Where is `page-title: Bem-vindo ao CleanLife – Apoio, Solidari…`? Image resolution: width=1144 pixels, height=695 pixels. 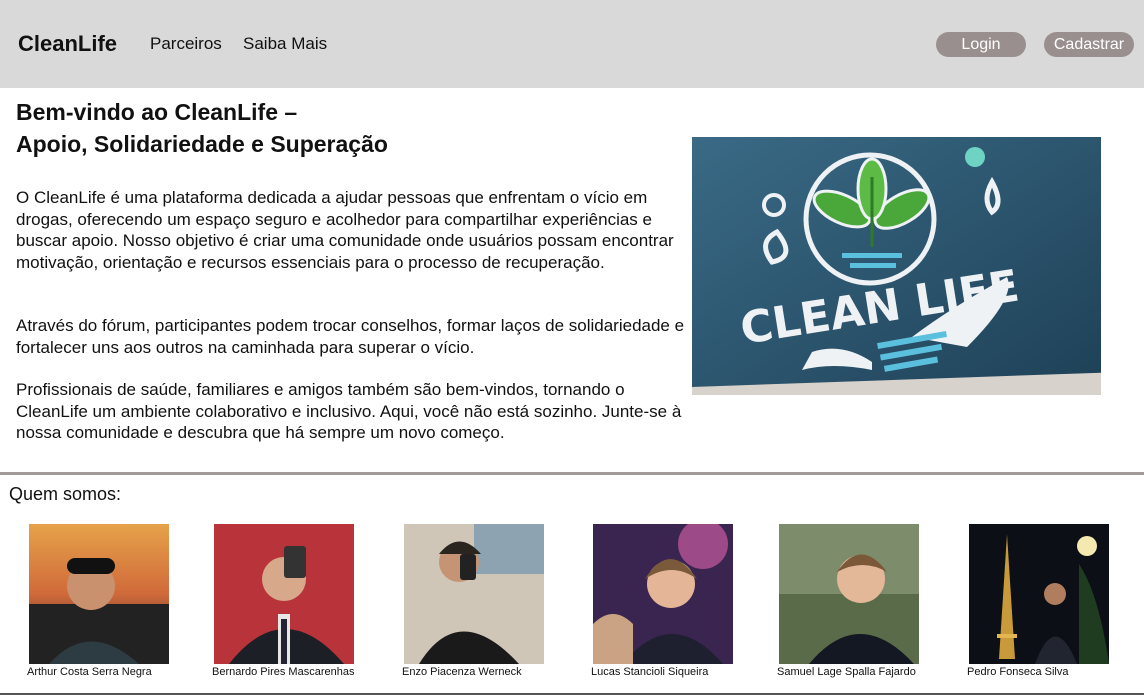 page-title: Bem-vindo ao CleanLife – Apoio, Solidari… is located at coordinates (202, 128).